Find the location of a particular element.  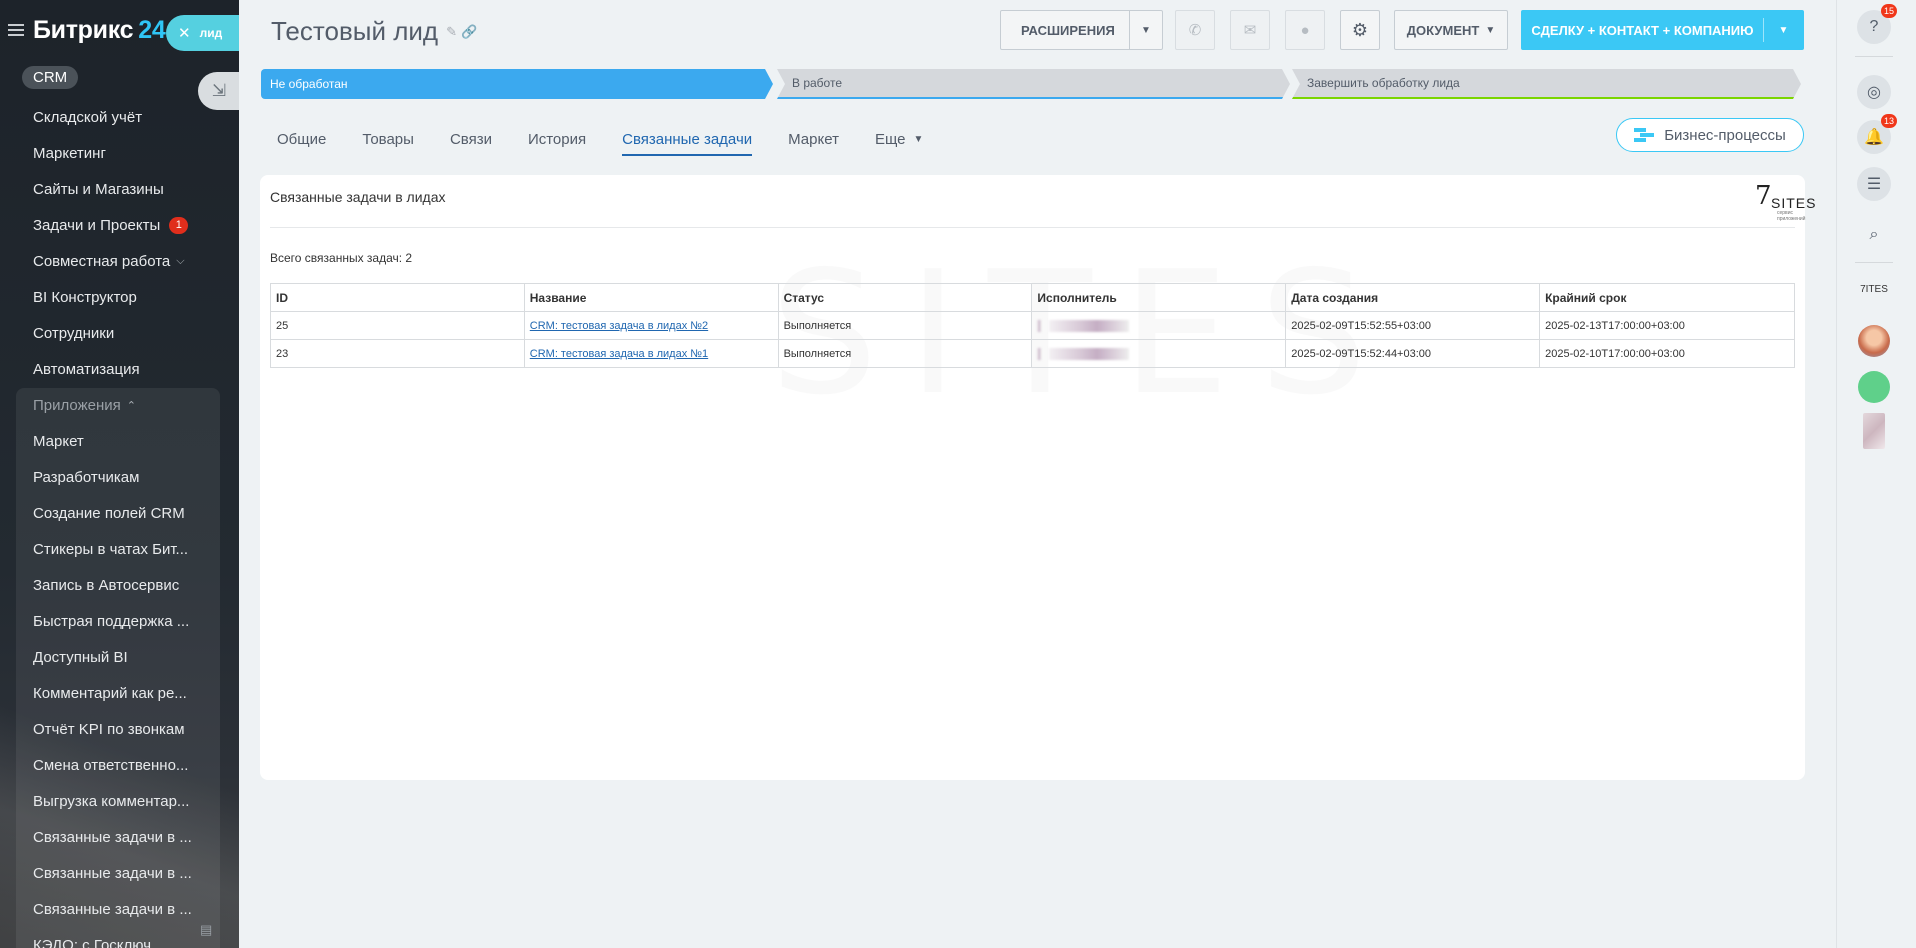

edit-pencil-icon: ✎ is located at coordinates (451, 32).